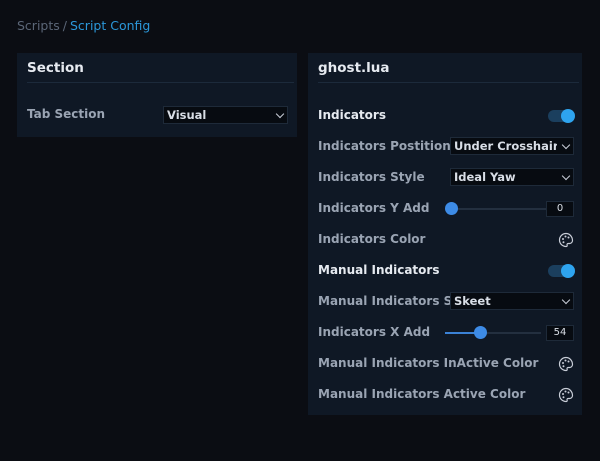 Image resolution: width=600 pixels, height=461 pixels. What do you see at coordinates (505, 146) in the screenshot?
I see `indicators-position-value: Under Crosshair` at bounding box center [505, 146].